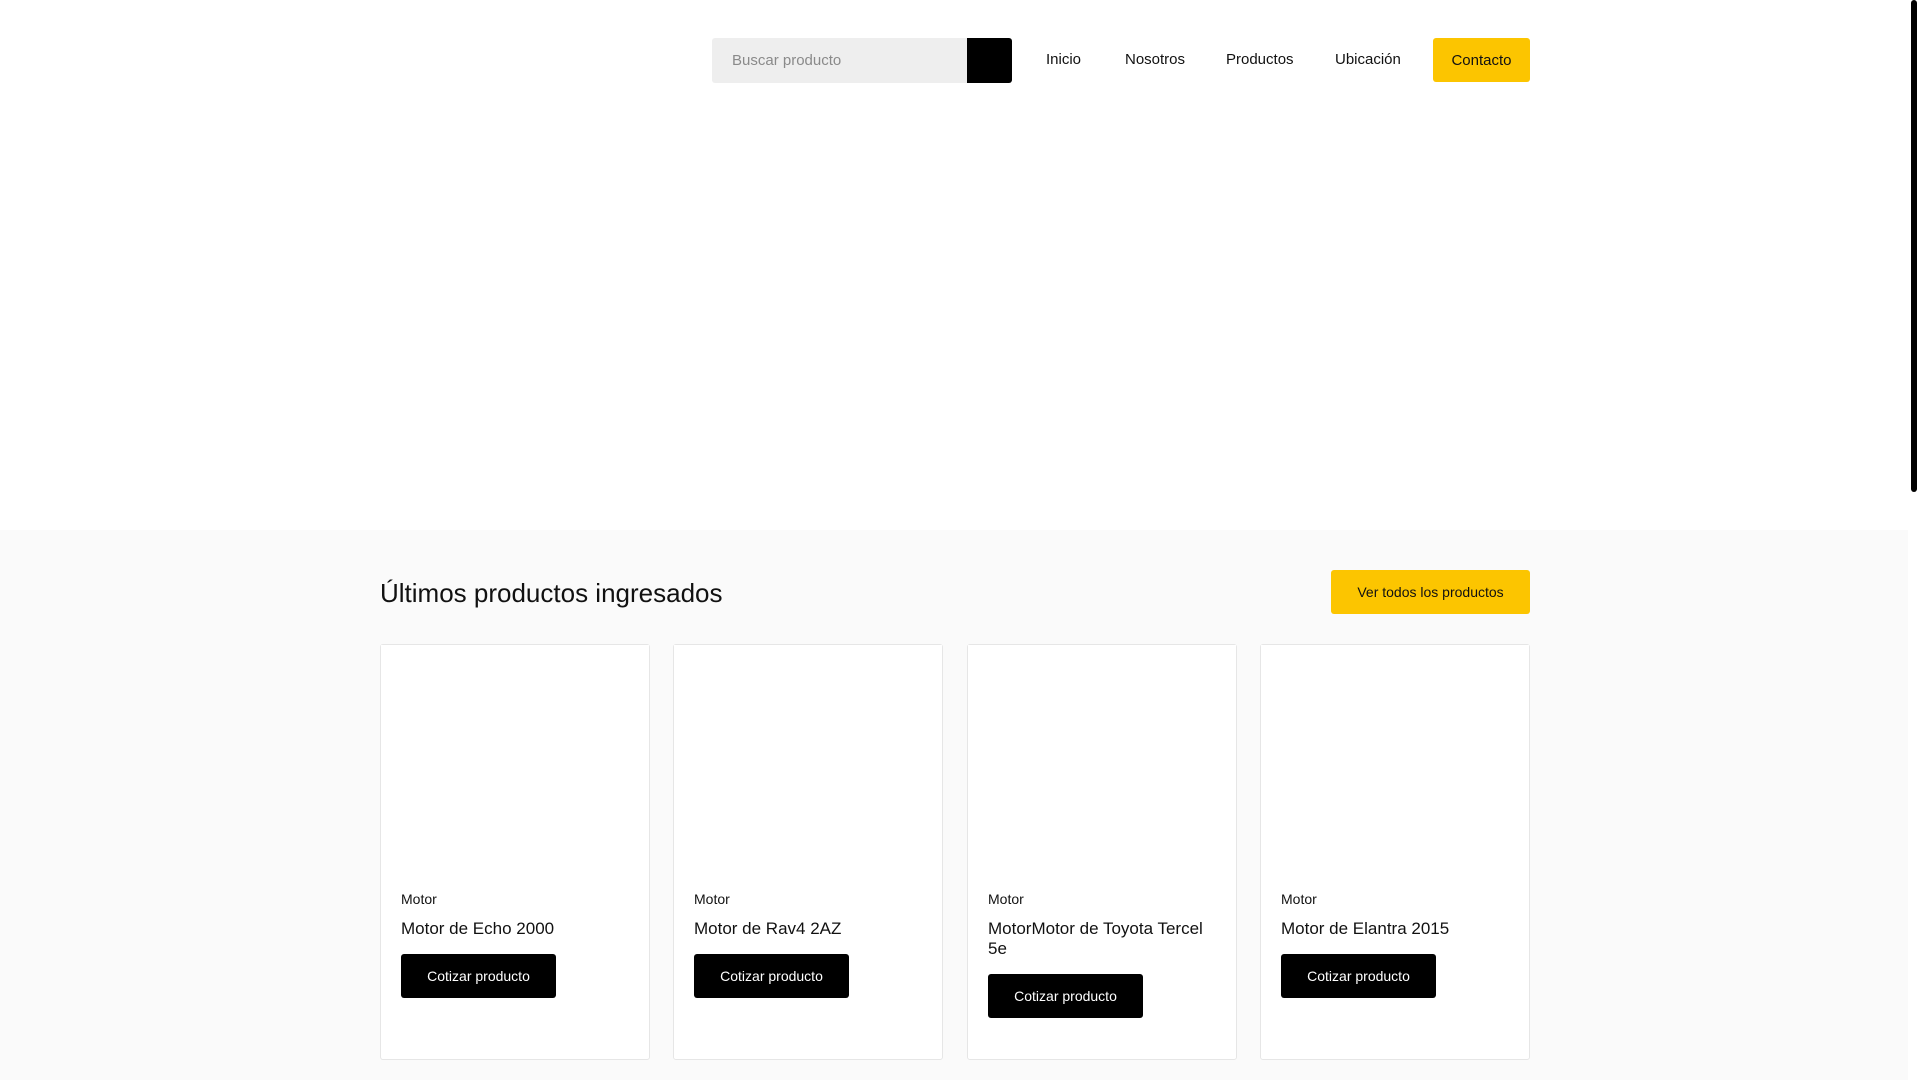 The width and height of the screenshot is (1920, 1080). What do you see at coordinates (1095, 938) in the screenshot?
I see `product-title: MotorMotor de Toyota Tercel 5e` at bounding box center [1095, 938].